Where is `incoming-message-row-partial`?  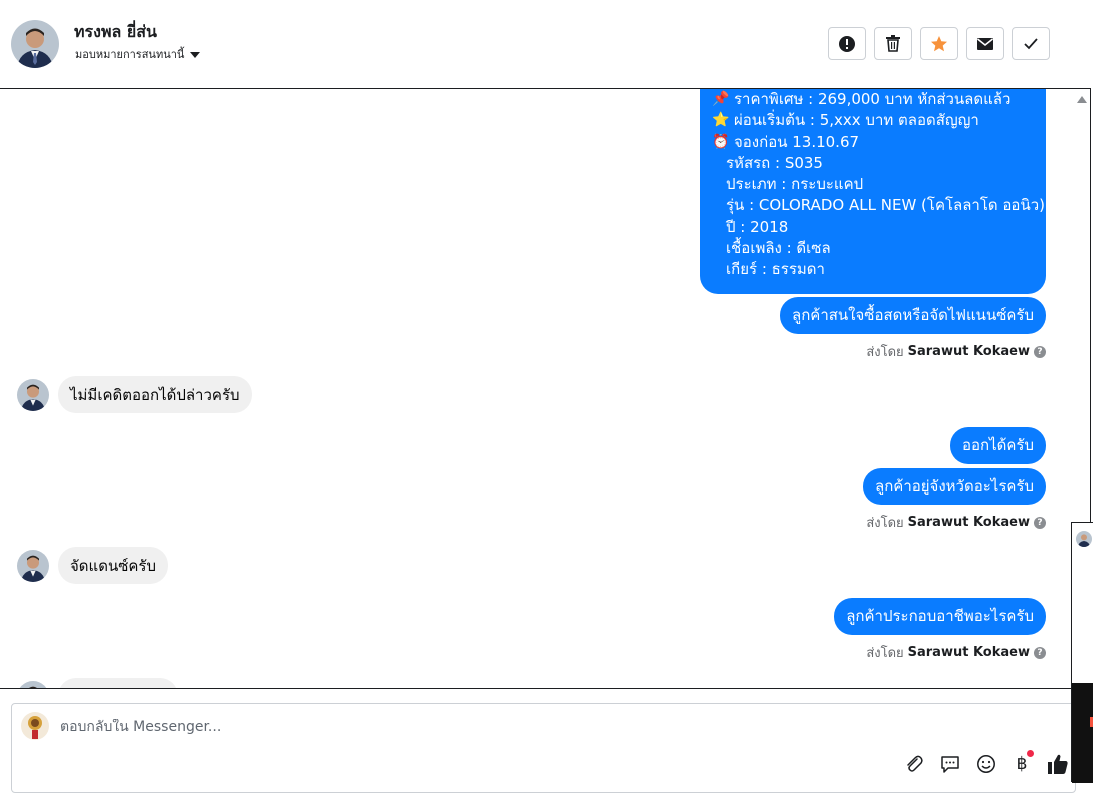 incoming-message-row-partial is located at coordinates (97, 683).